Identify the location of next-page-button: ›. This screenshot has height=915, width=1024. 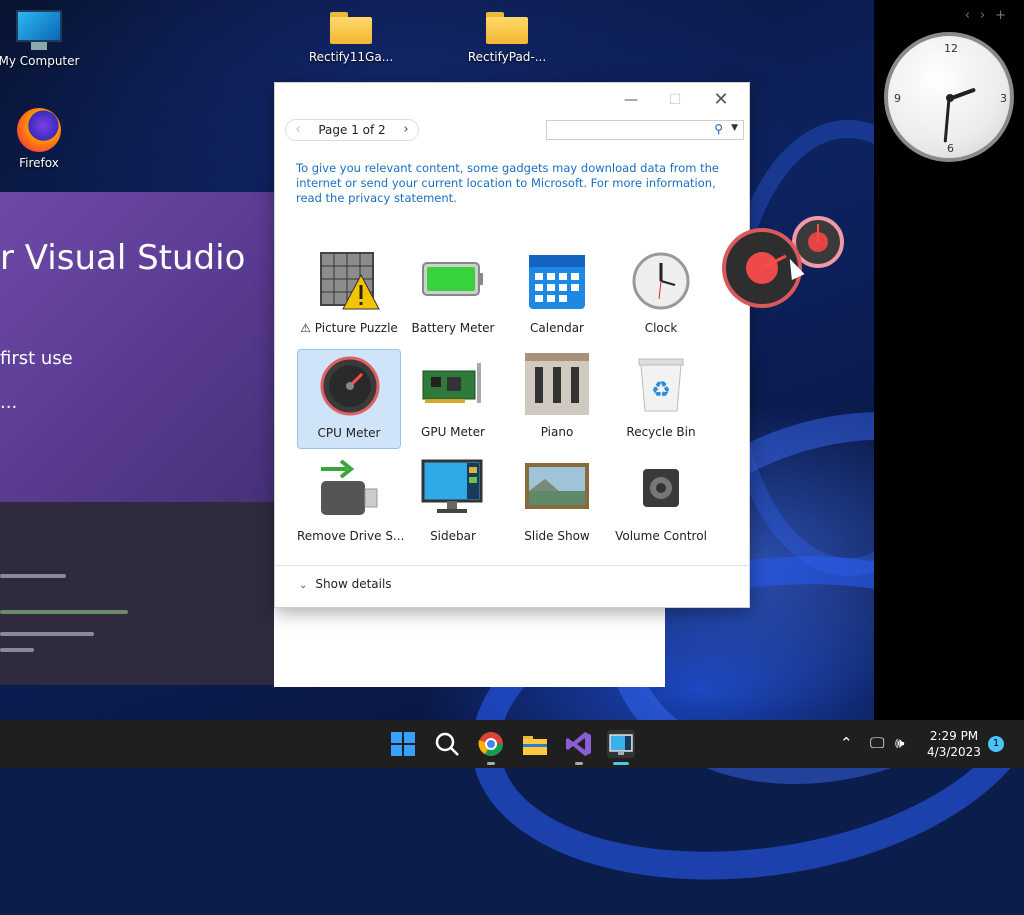
(406, 129).